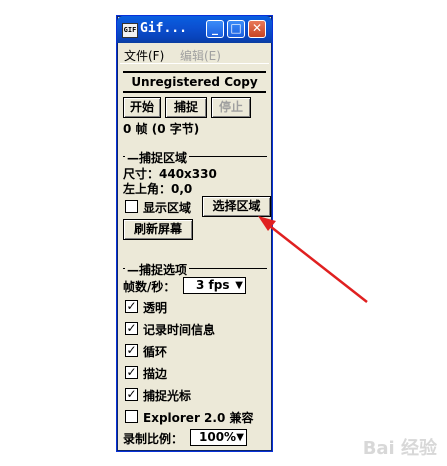 The image size is (447, 466). Describe the element at coordinates (399, 448) in the screenshot. I see `watermark: Bai 经验` at that location.